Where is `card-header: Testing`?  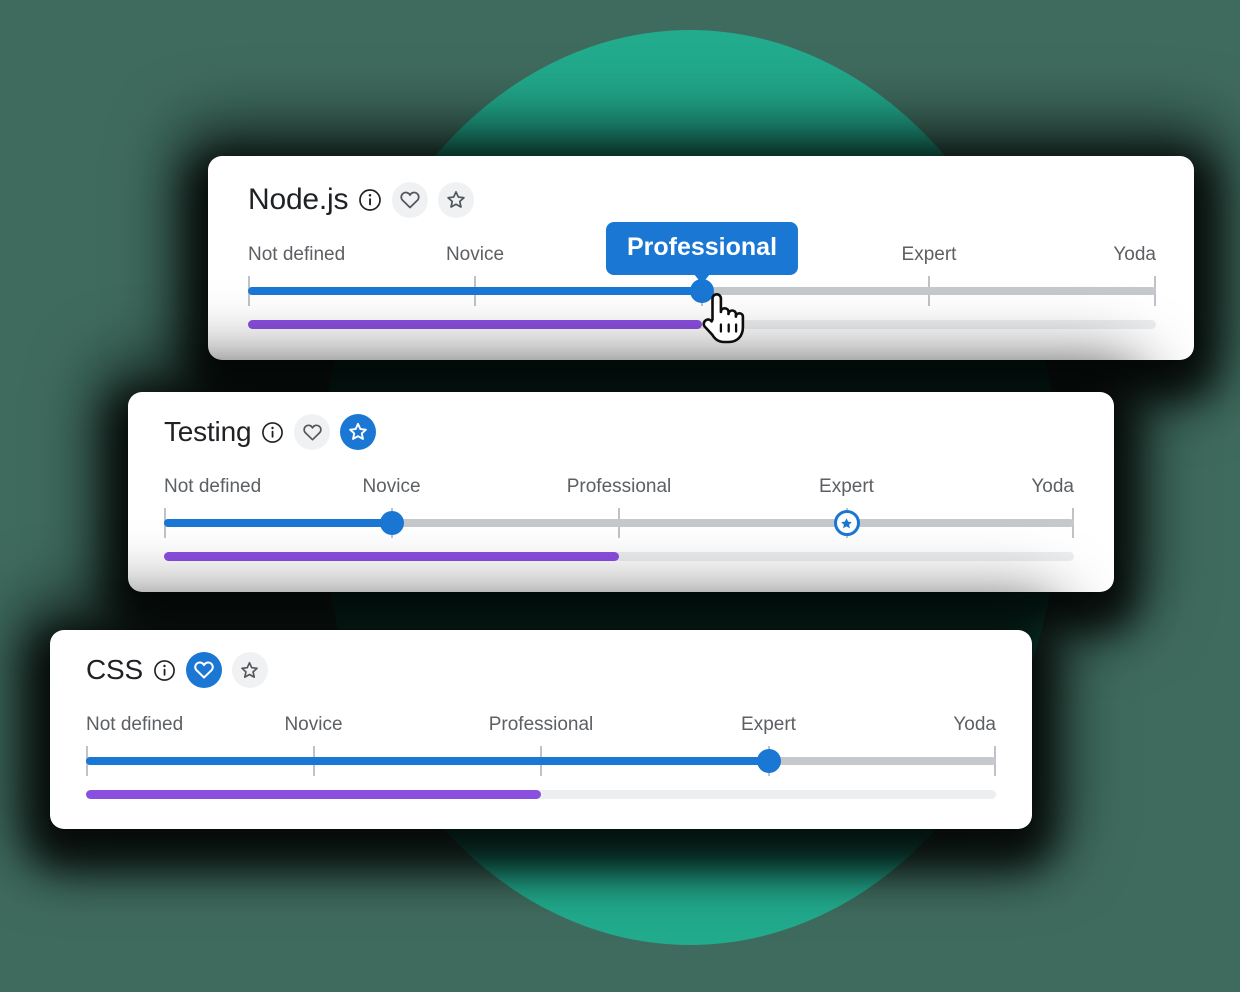 card-header: Testing is located at coordinates (270, 432).